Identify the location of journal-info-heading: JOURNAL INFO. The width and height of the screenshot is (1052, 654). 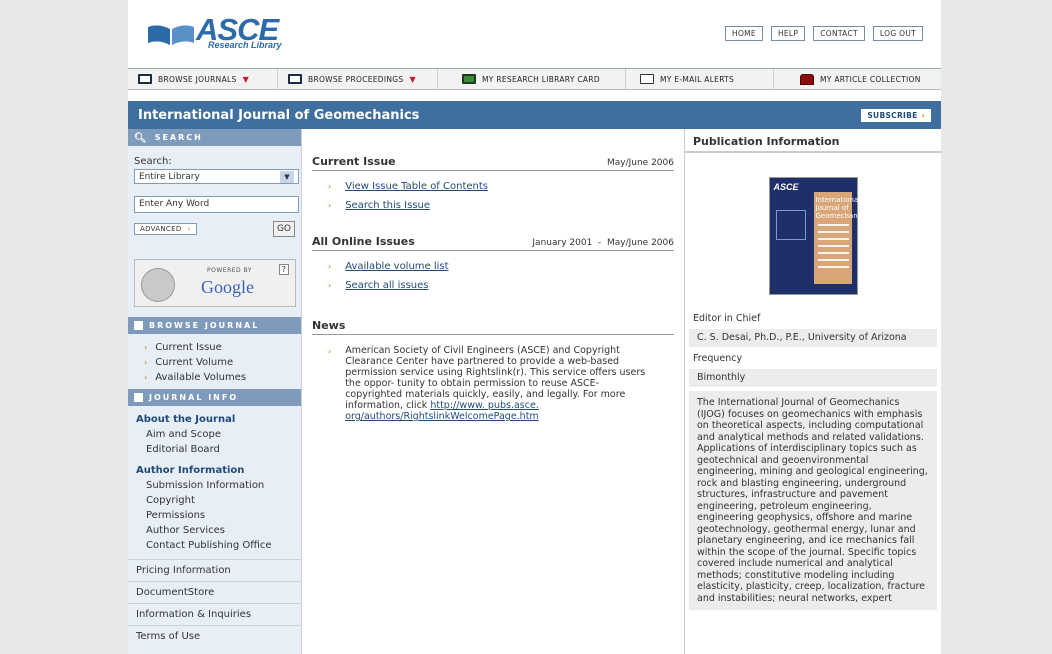
(194, 397).